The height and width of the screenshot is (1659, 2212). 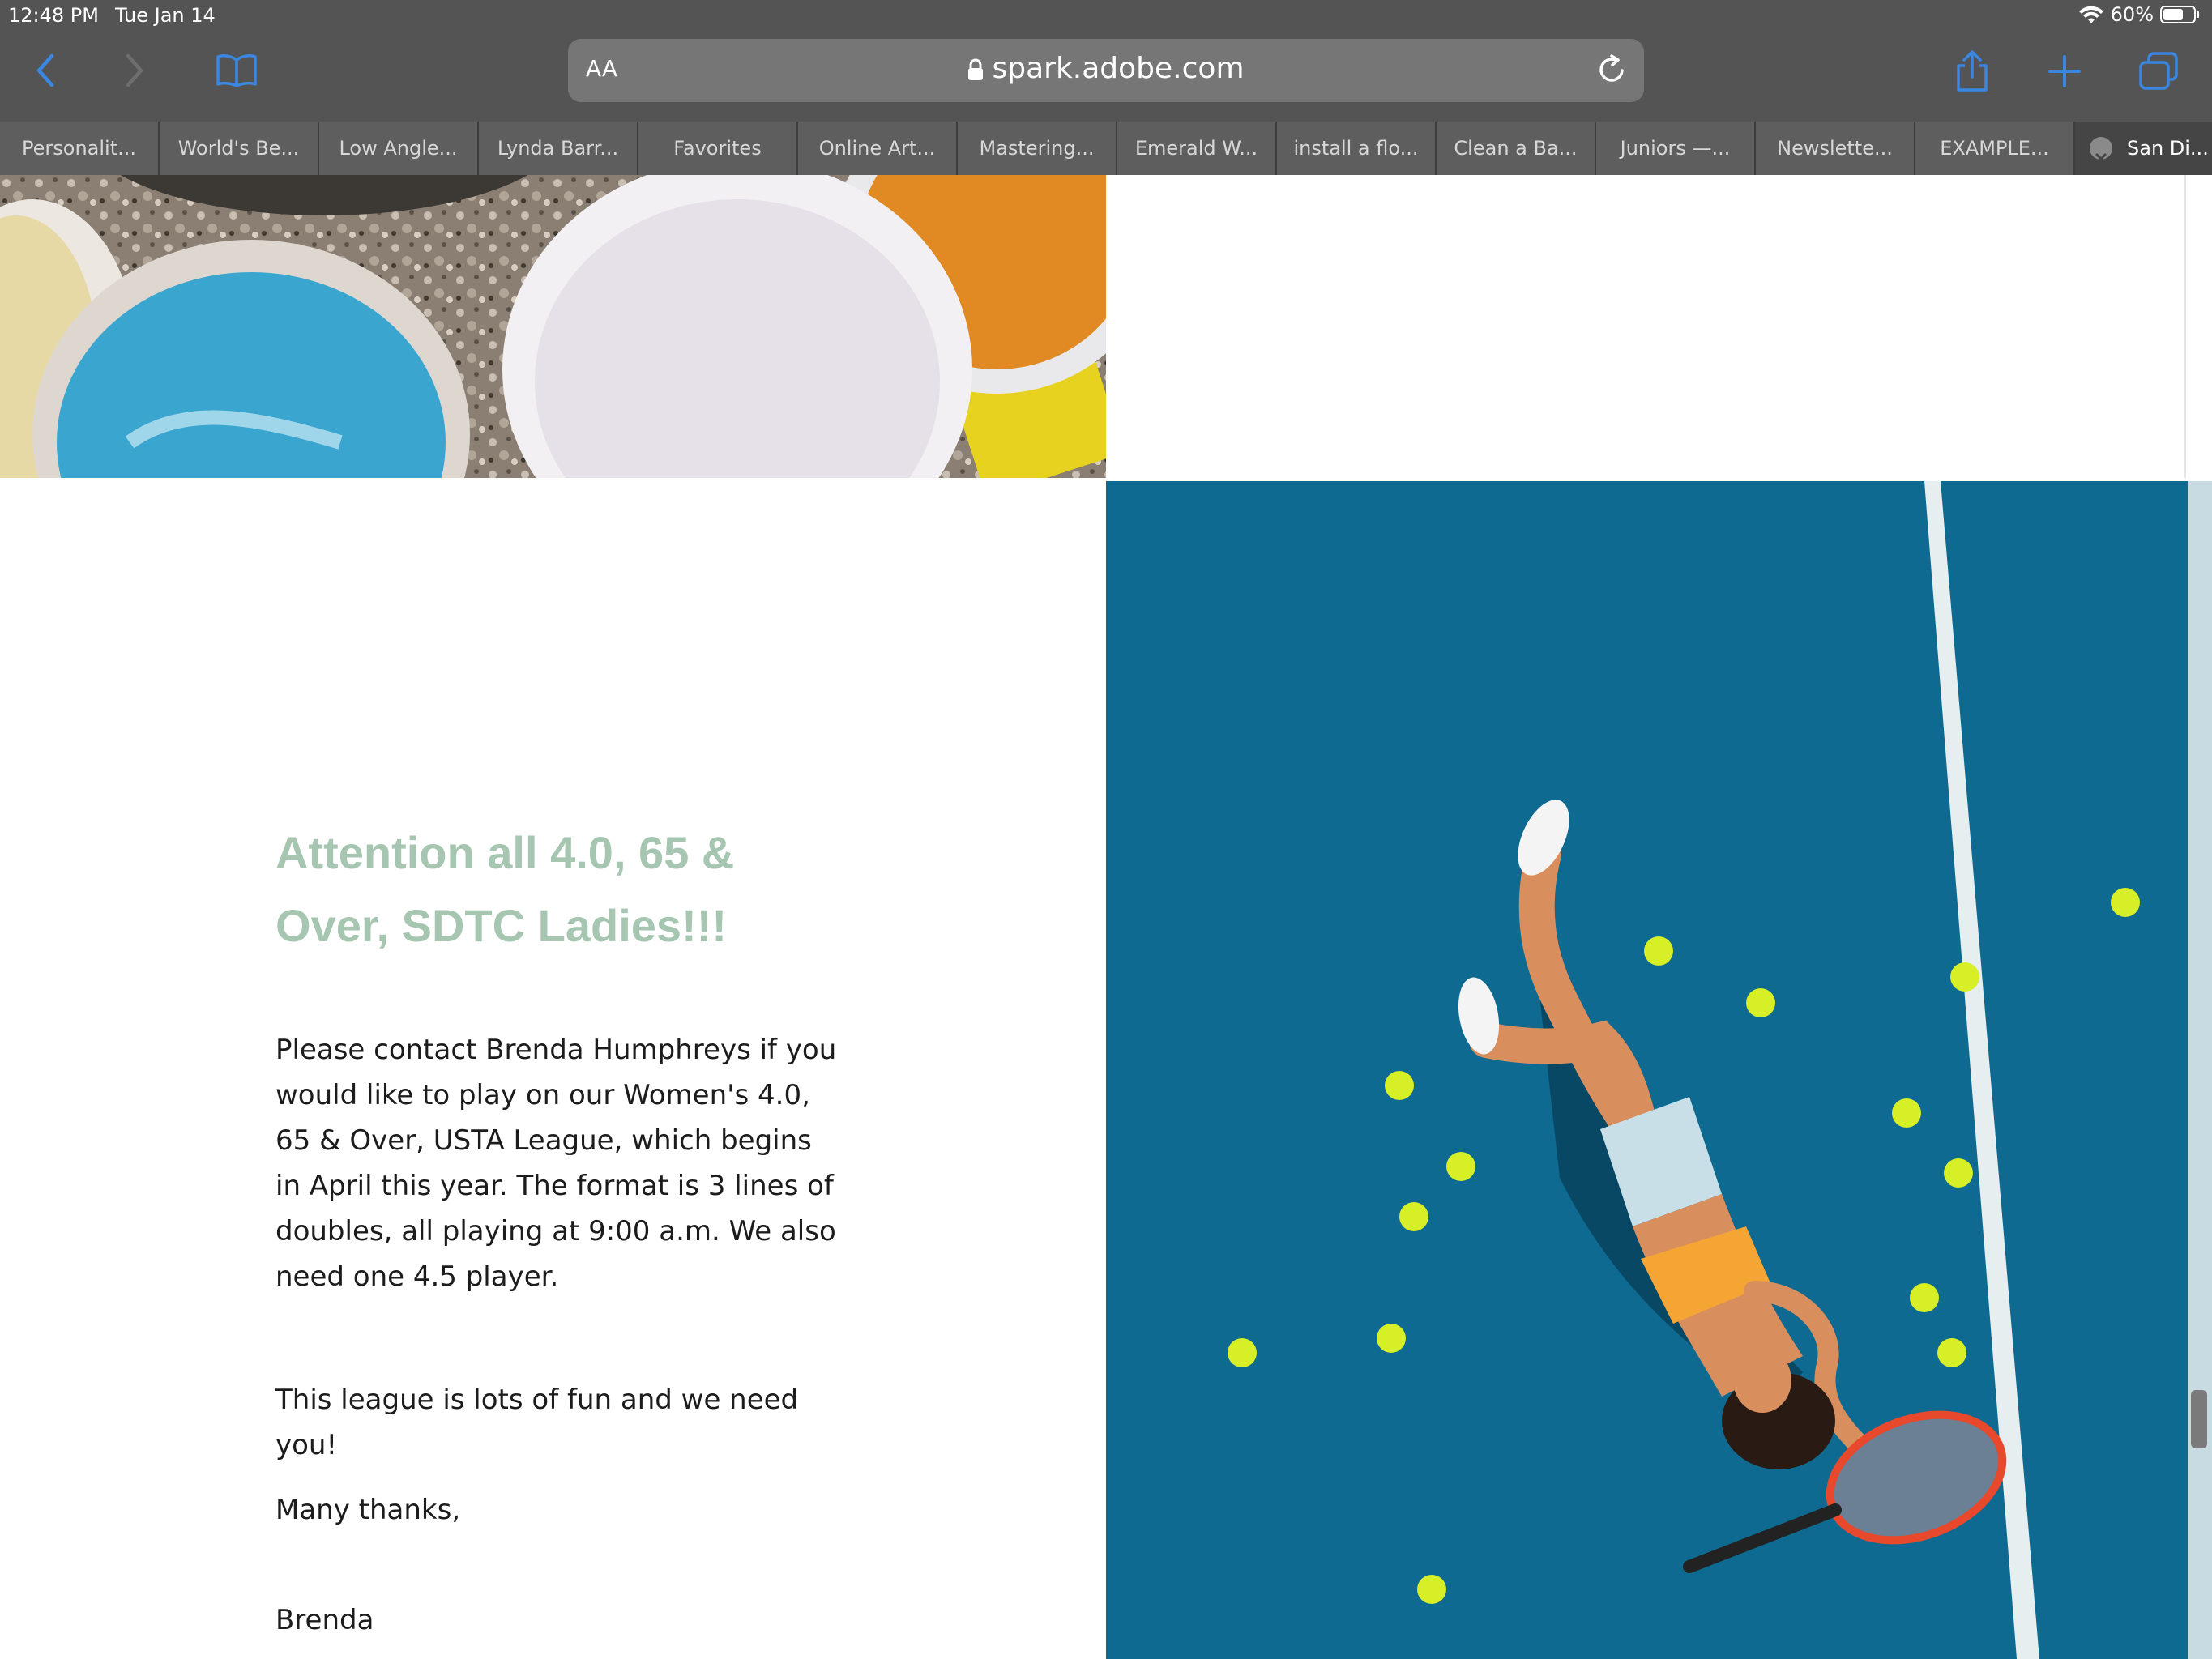 What do you see at coordinates (53, 15) in the screenshot?
I see `status-time: 12:48 PM` at bounding box center [53, 15].